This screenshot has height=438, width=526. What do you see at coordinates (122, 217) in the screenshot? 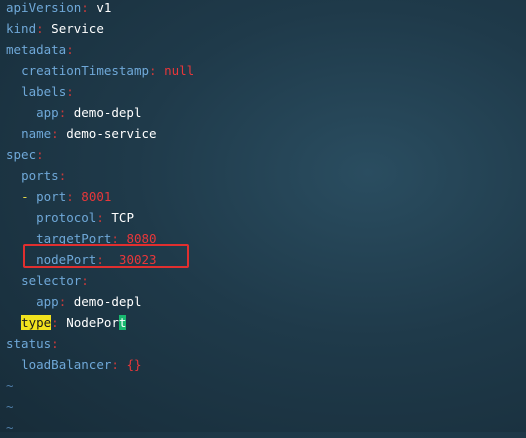
I see `yaml-value: TCP` at bounding box center [122, 217].